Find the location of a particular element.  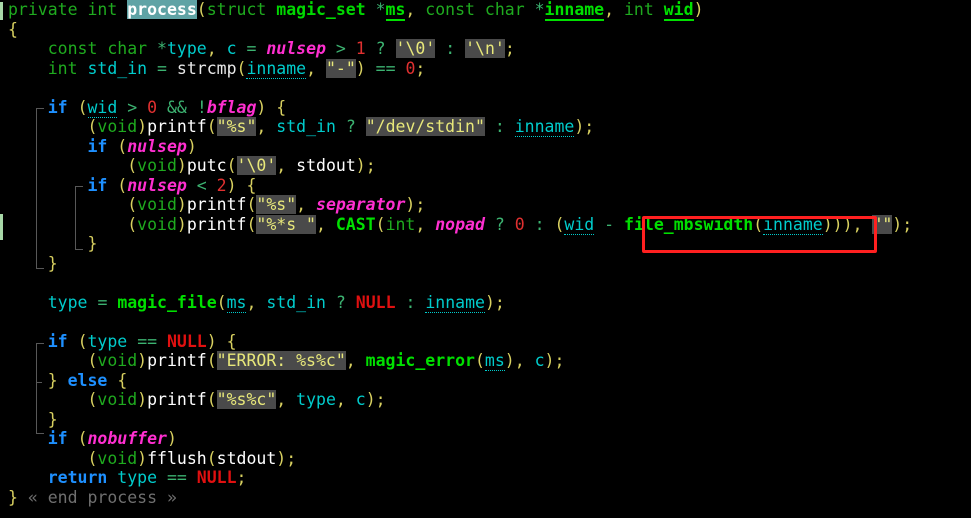

code-token: wid is located at coordinates (102, 107).